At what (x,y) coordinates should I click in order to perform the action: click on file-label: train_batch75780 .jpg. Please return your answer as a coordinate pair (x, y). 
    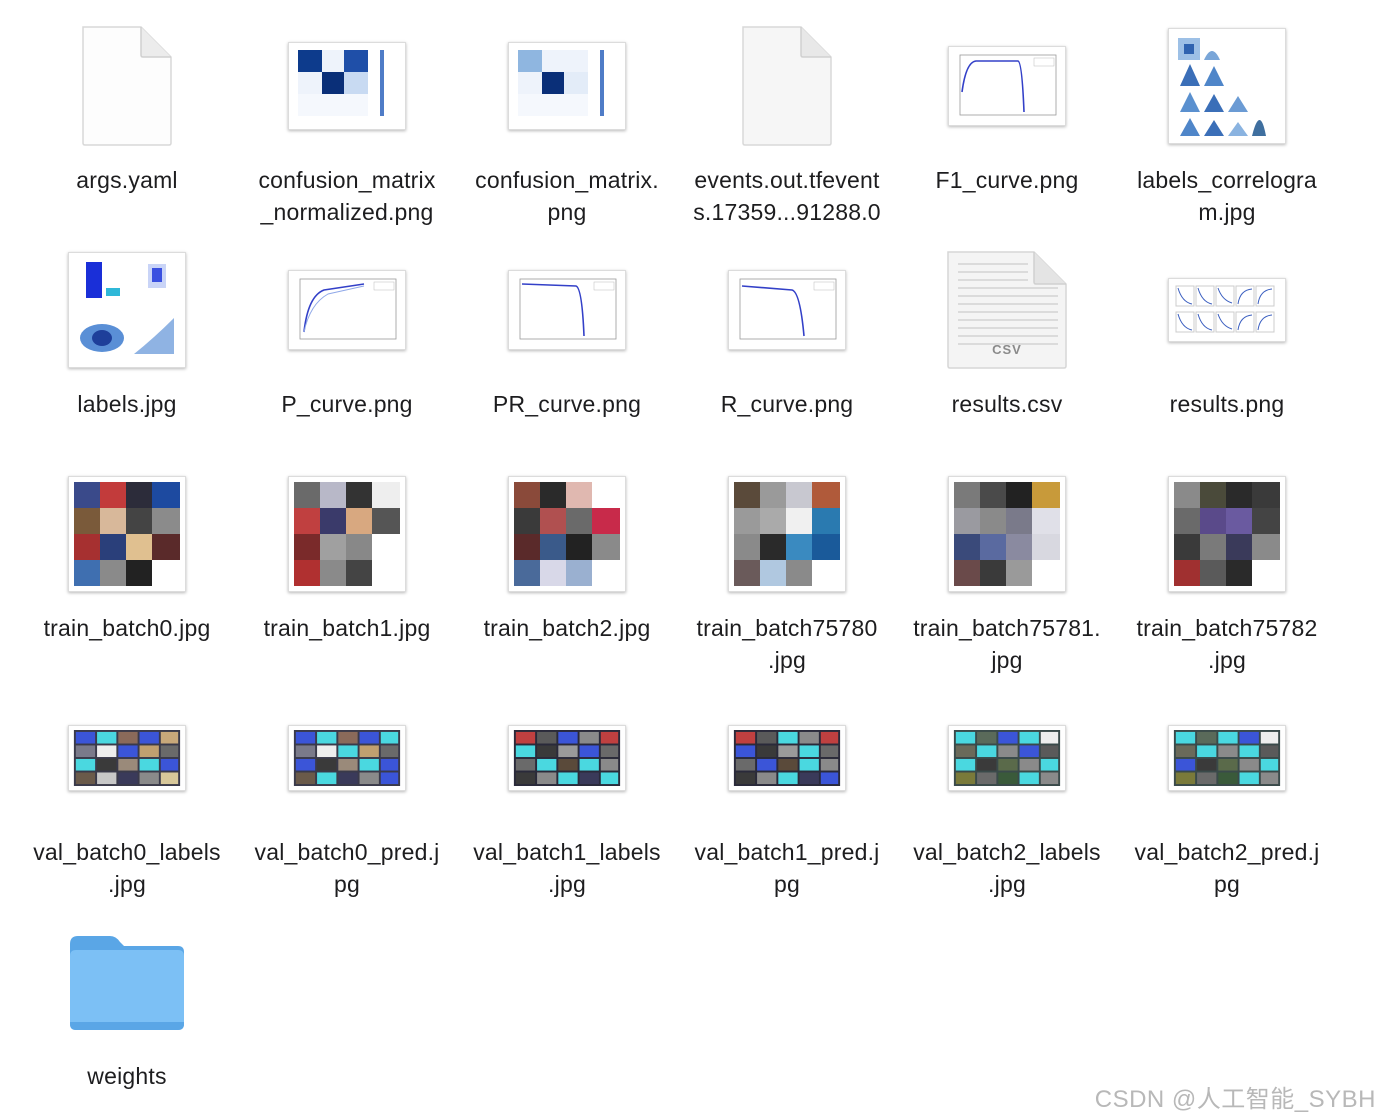
    Looking at the image, I should click on (787, 644).